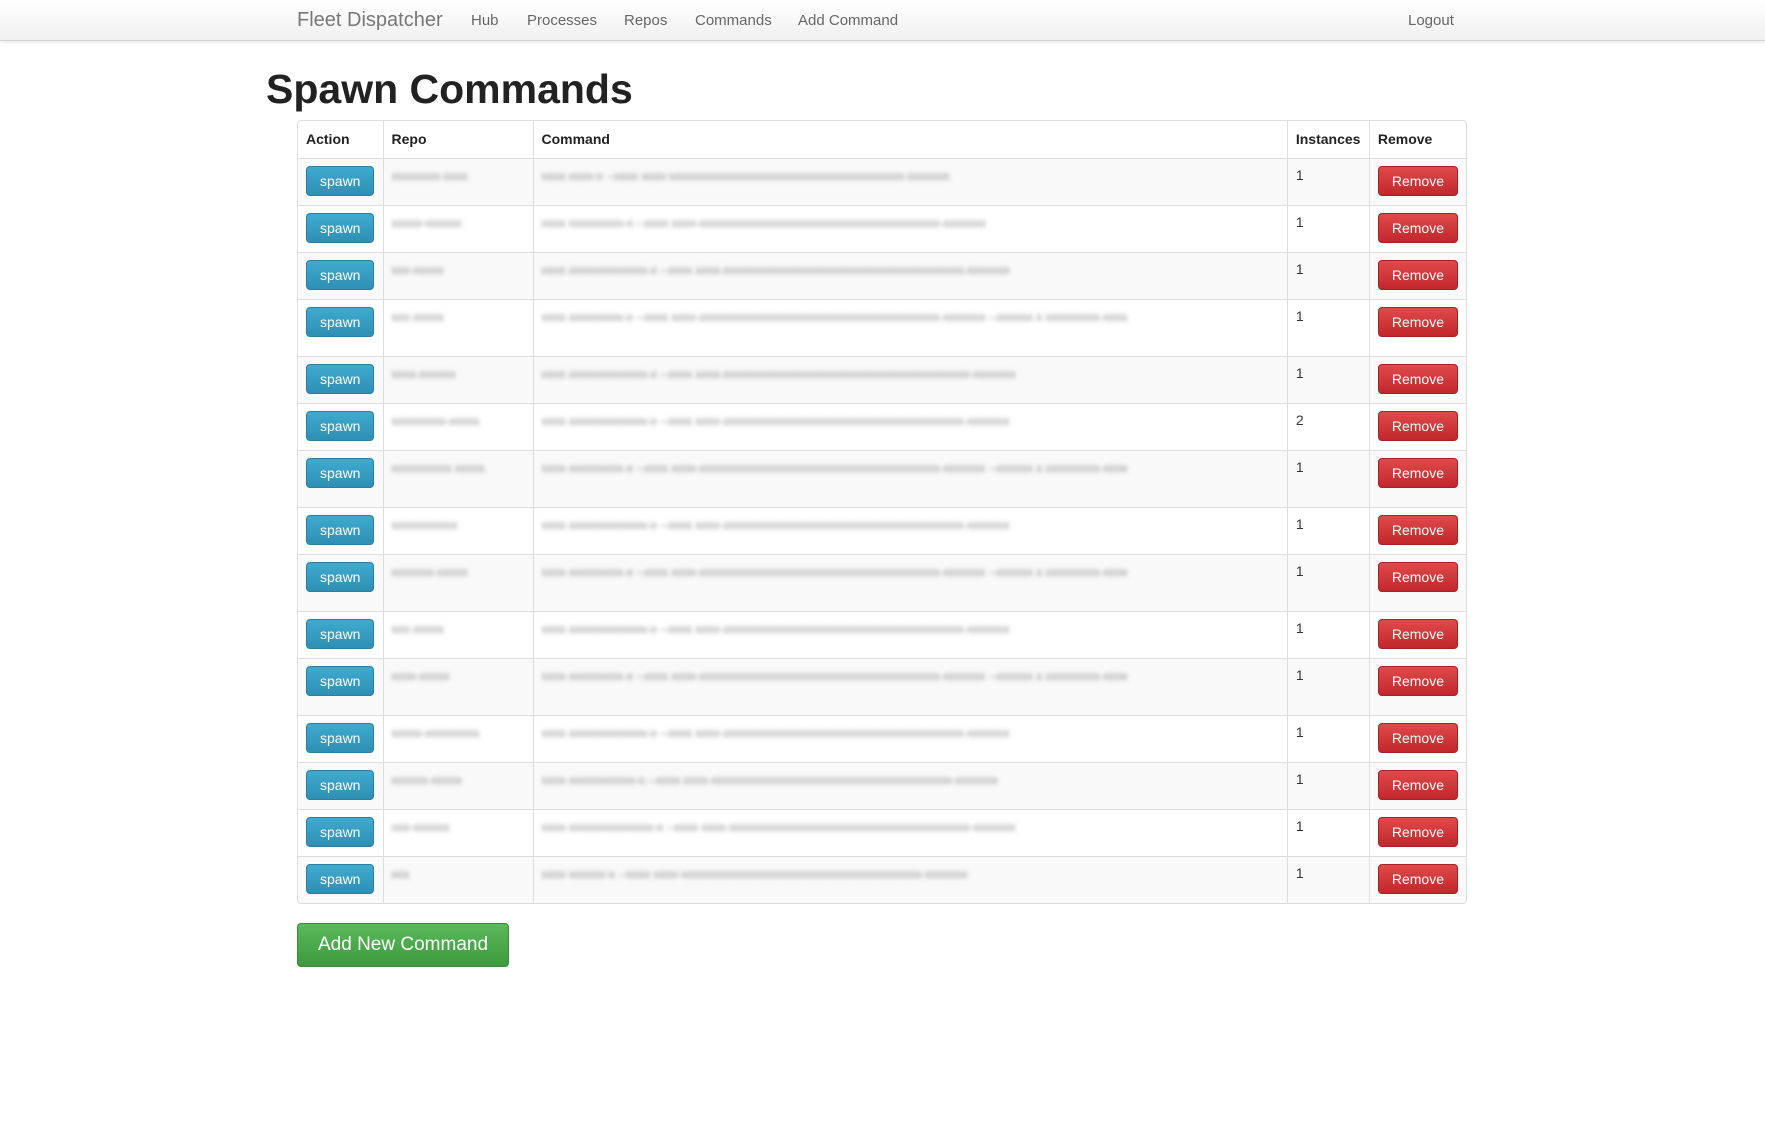 The image size is (1765, 1140). What do you see at coordinates (645, 20) in the screenshot?
I see `nav-repos: Repos` at bounding box center [645, 20].